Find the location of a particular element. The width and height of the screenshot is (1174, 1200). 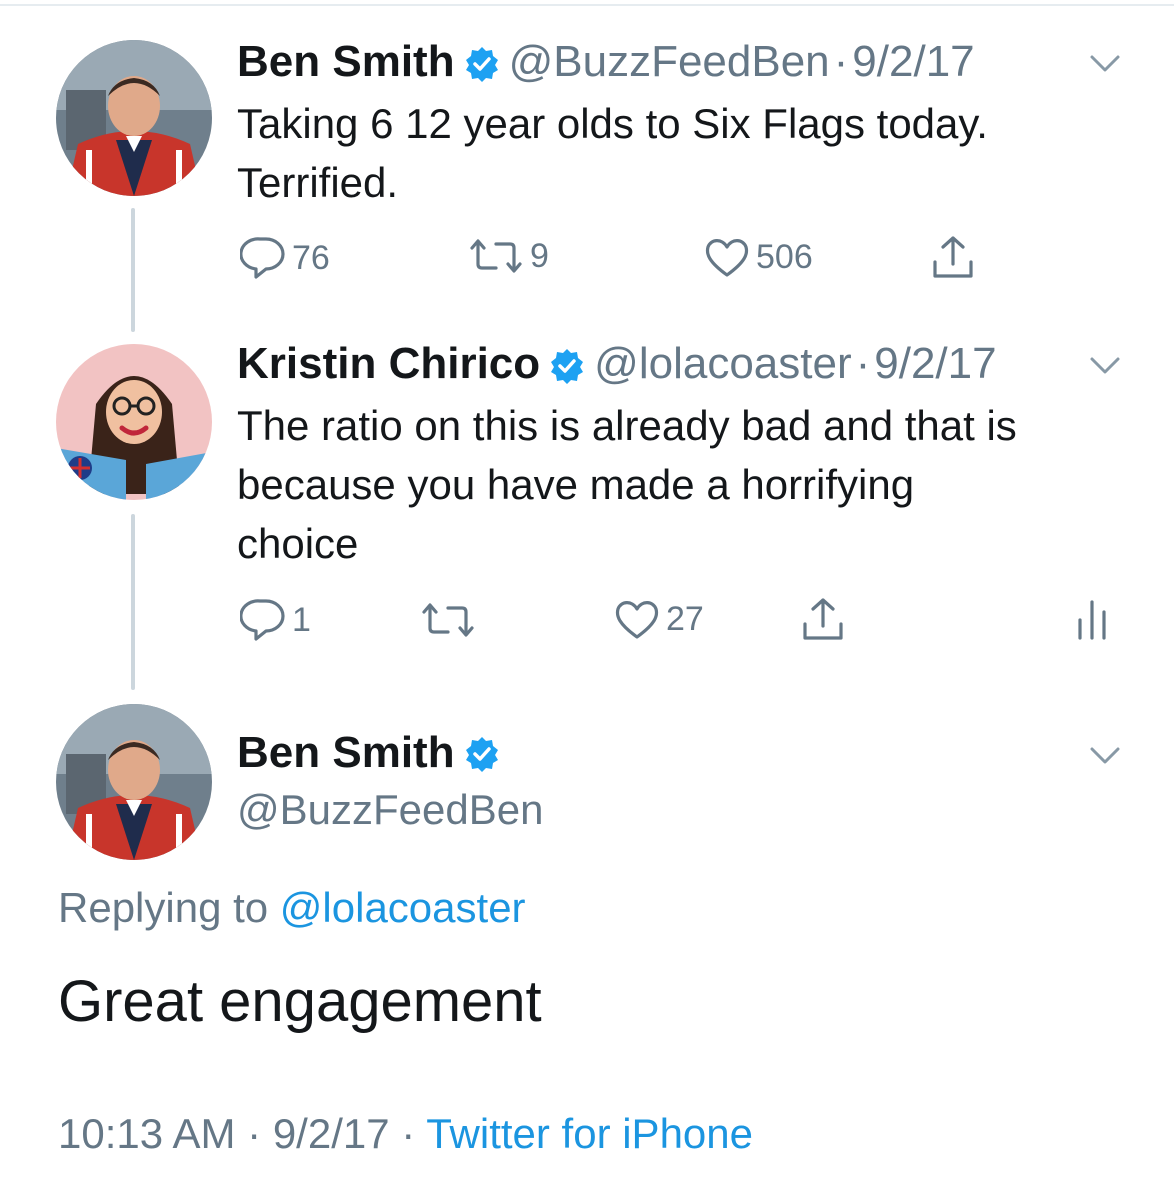

replying-to-handle: @lolacoaster is located at coordinates (403, 907).